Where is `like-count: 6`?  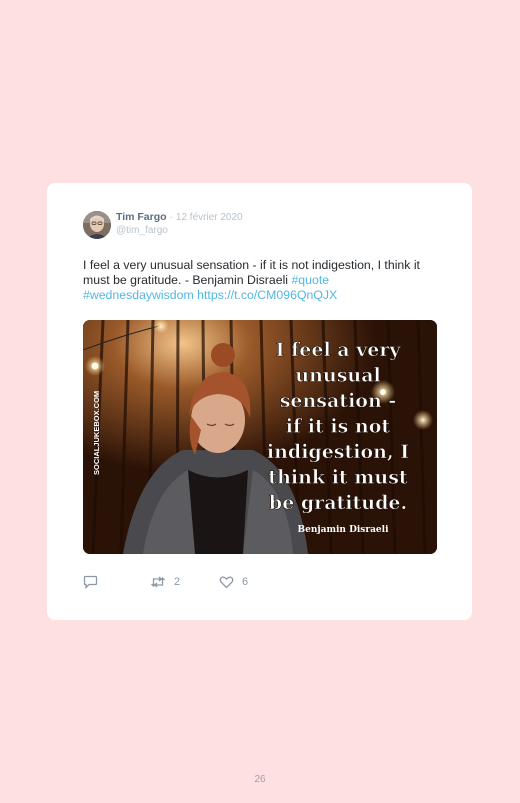
like-count: 6 is located at coordinates (245, 582).